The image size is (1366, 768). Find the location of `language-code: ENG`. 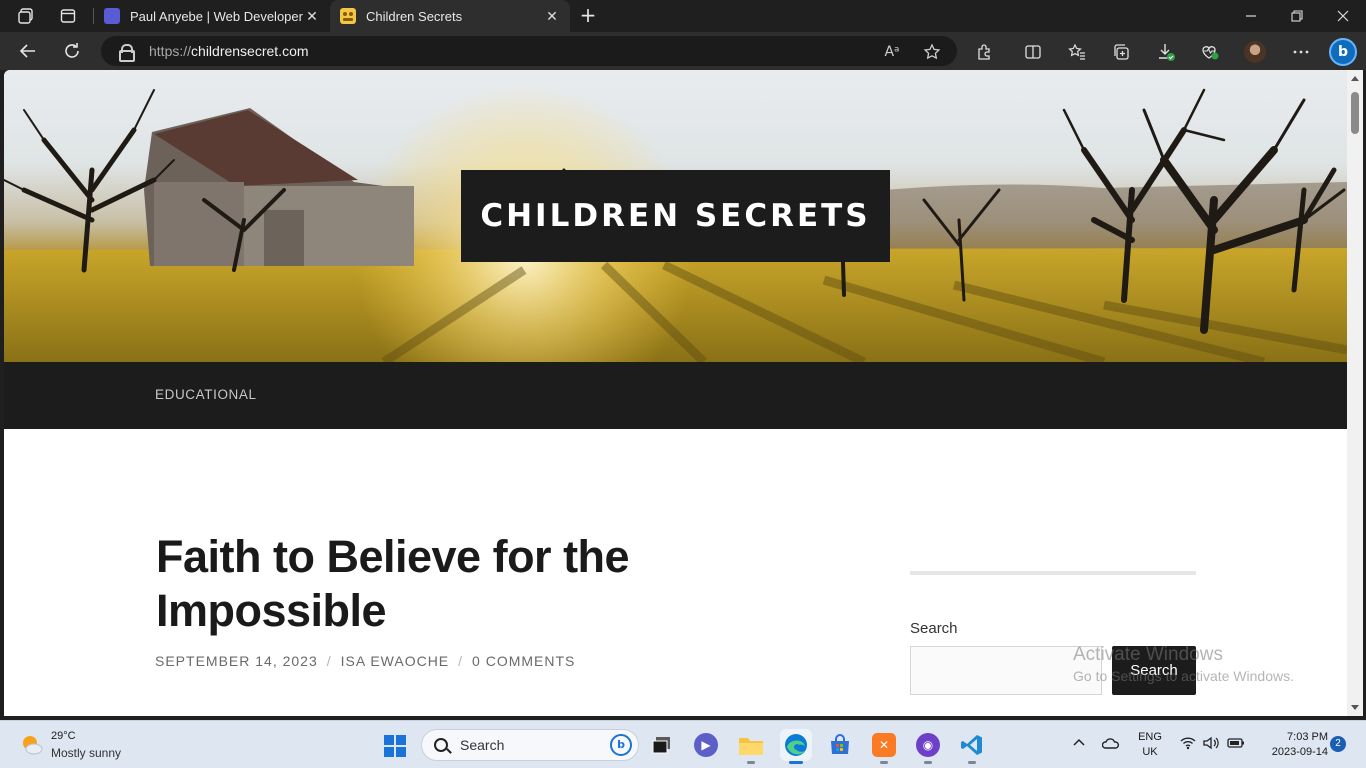

language-code: ENG is located at coordinates (1150, 737).